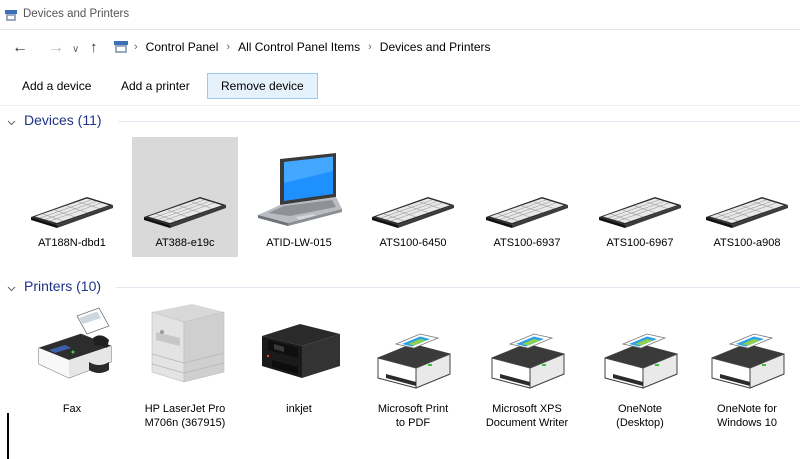 The height and width of the screenshot is (459, 800). Describe the element at coordinates (72, 409) in the screenshot. I see `printer-label: Fax` at that location.